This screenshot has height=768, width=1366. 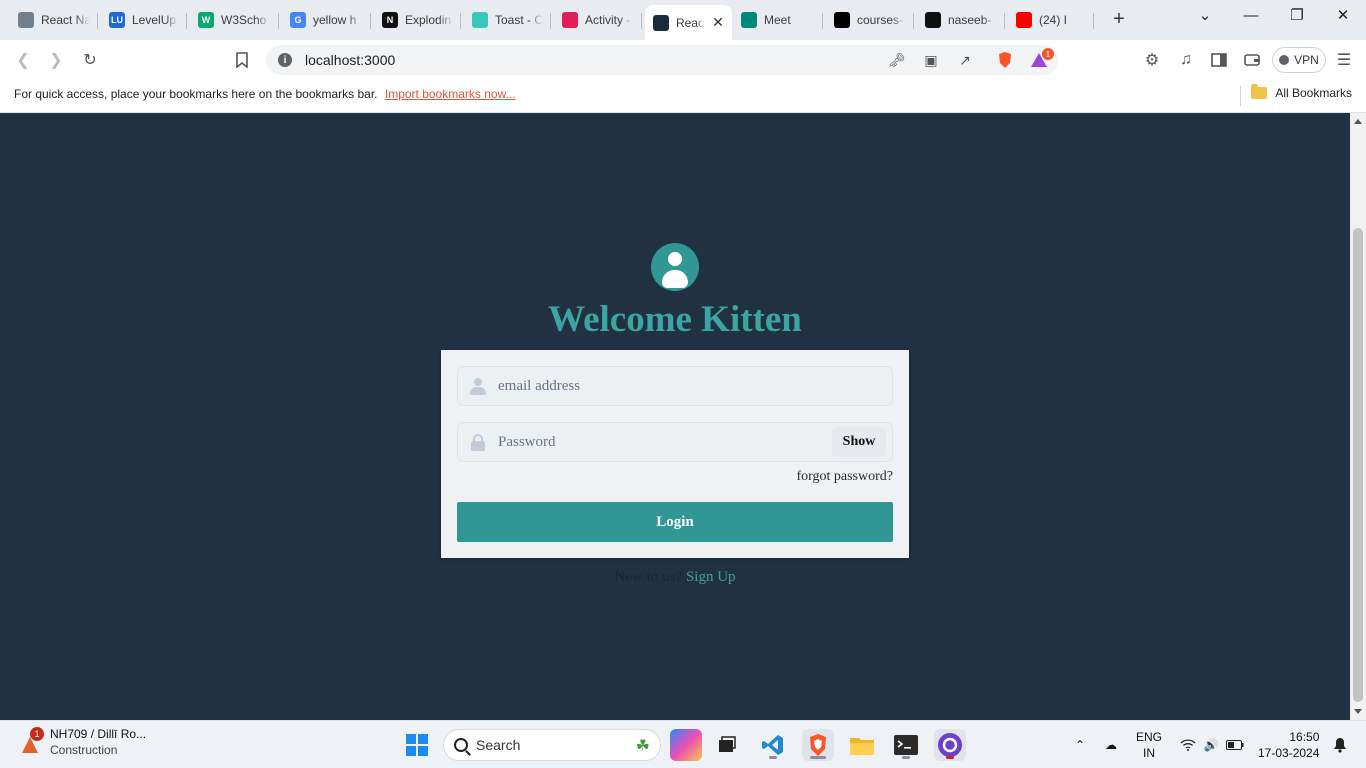 What do you see at coordinates (1299, 60) in the screenshot?
I see `vpn-button: VPN` at bounding box center [1299, 60].